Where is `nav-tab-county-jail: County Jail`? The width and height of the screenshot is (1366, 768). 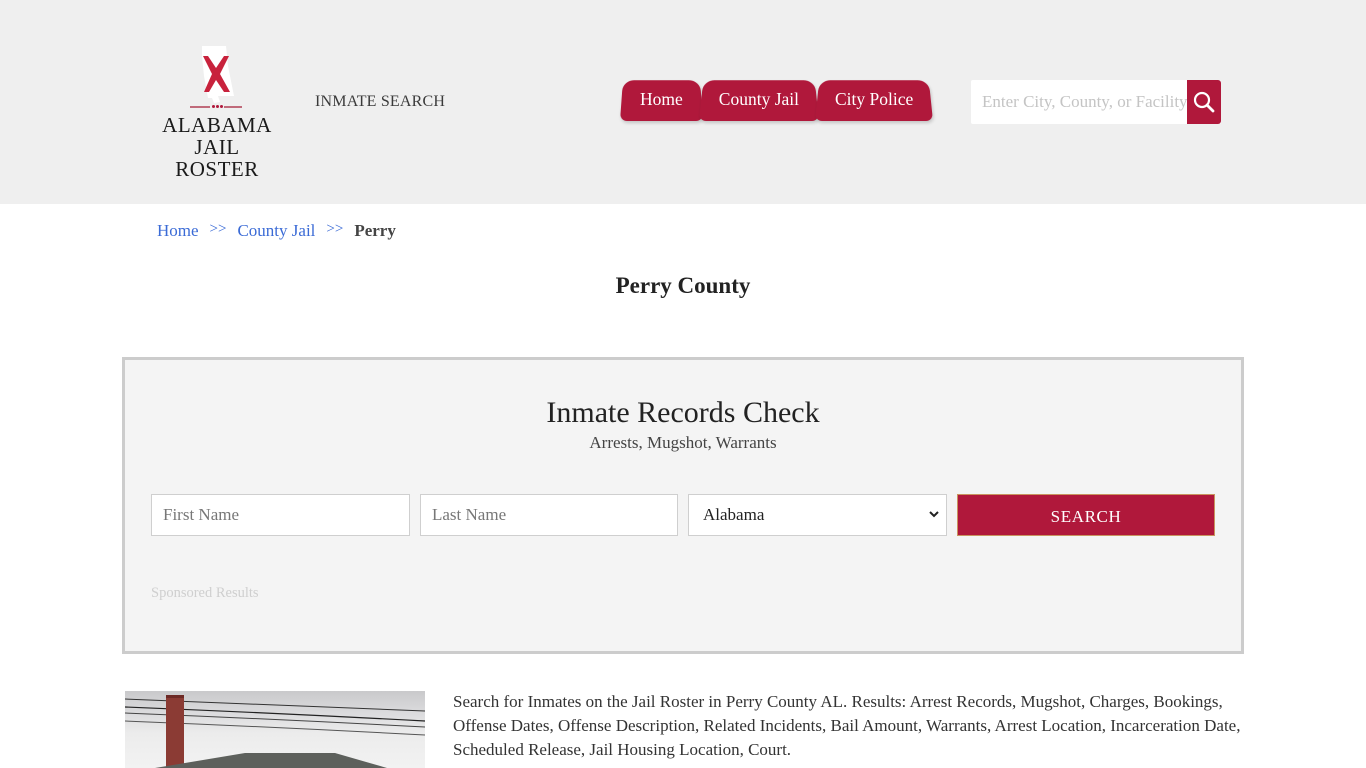 nav-tab-county-jail: County Jail is located at coordinates (759, 99).